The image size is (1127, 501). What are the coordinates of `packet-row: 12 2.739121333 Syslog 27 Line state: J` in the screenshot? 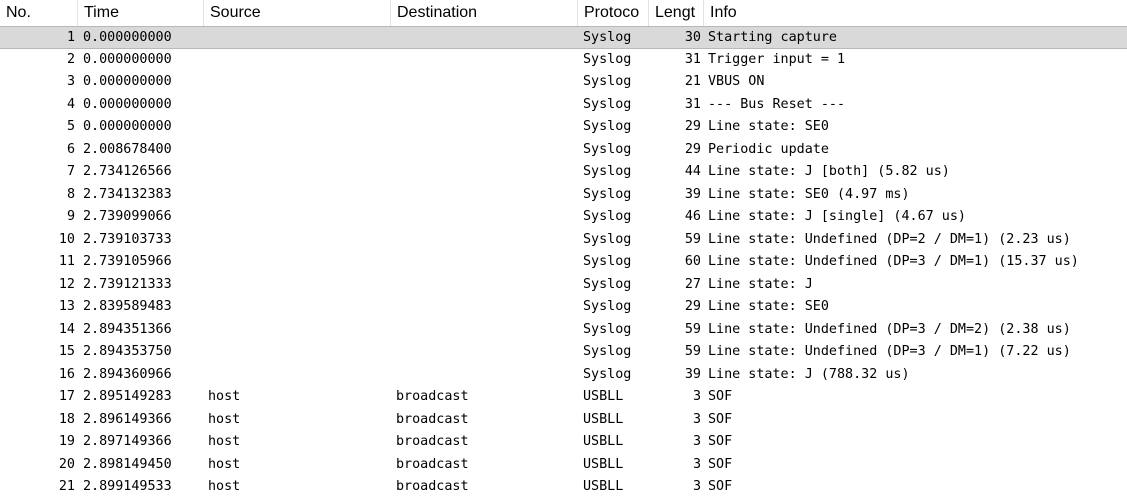 It's located at (563, 285).